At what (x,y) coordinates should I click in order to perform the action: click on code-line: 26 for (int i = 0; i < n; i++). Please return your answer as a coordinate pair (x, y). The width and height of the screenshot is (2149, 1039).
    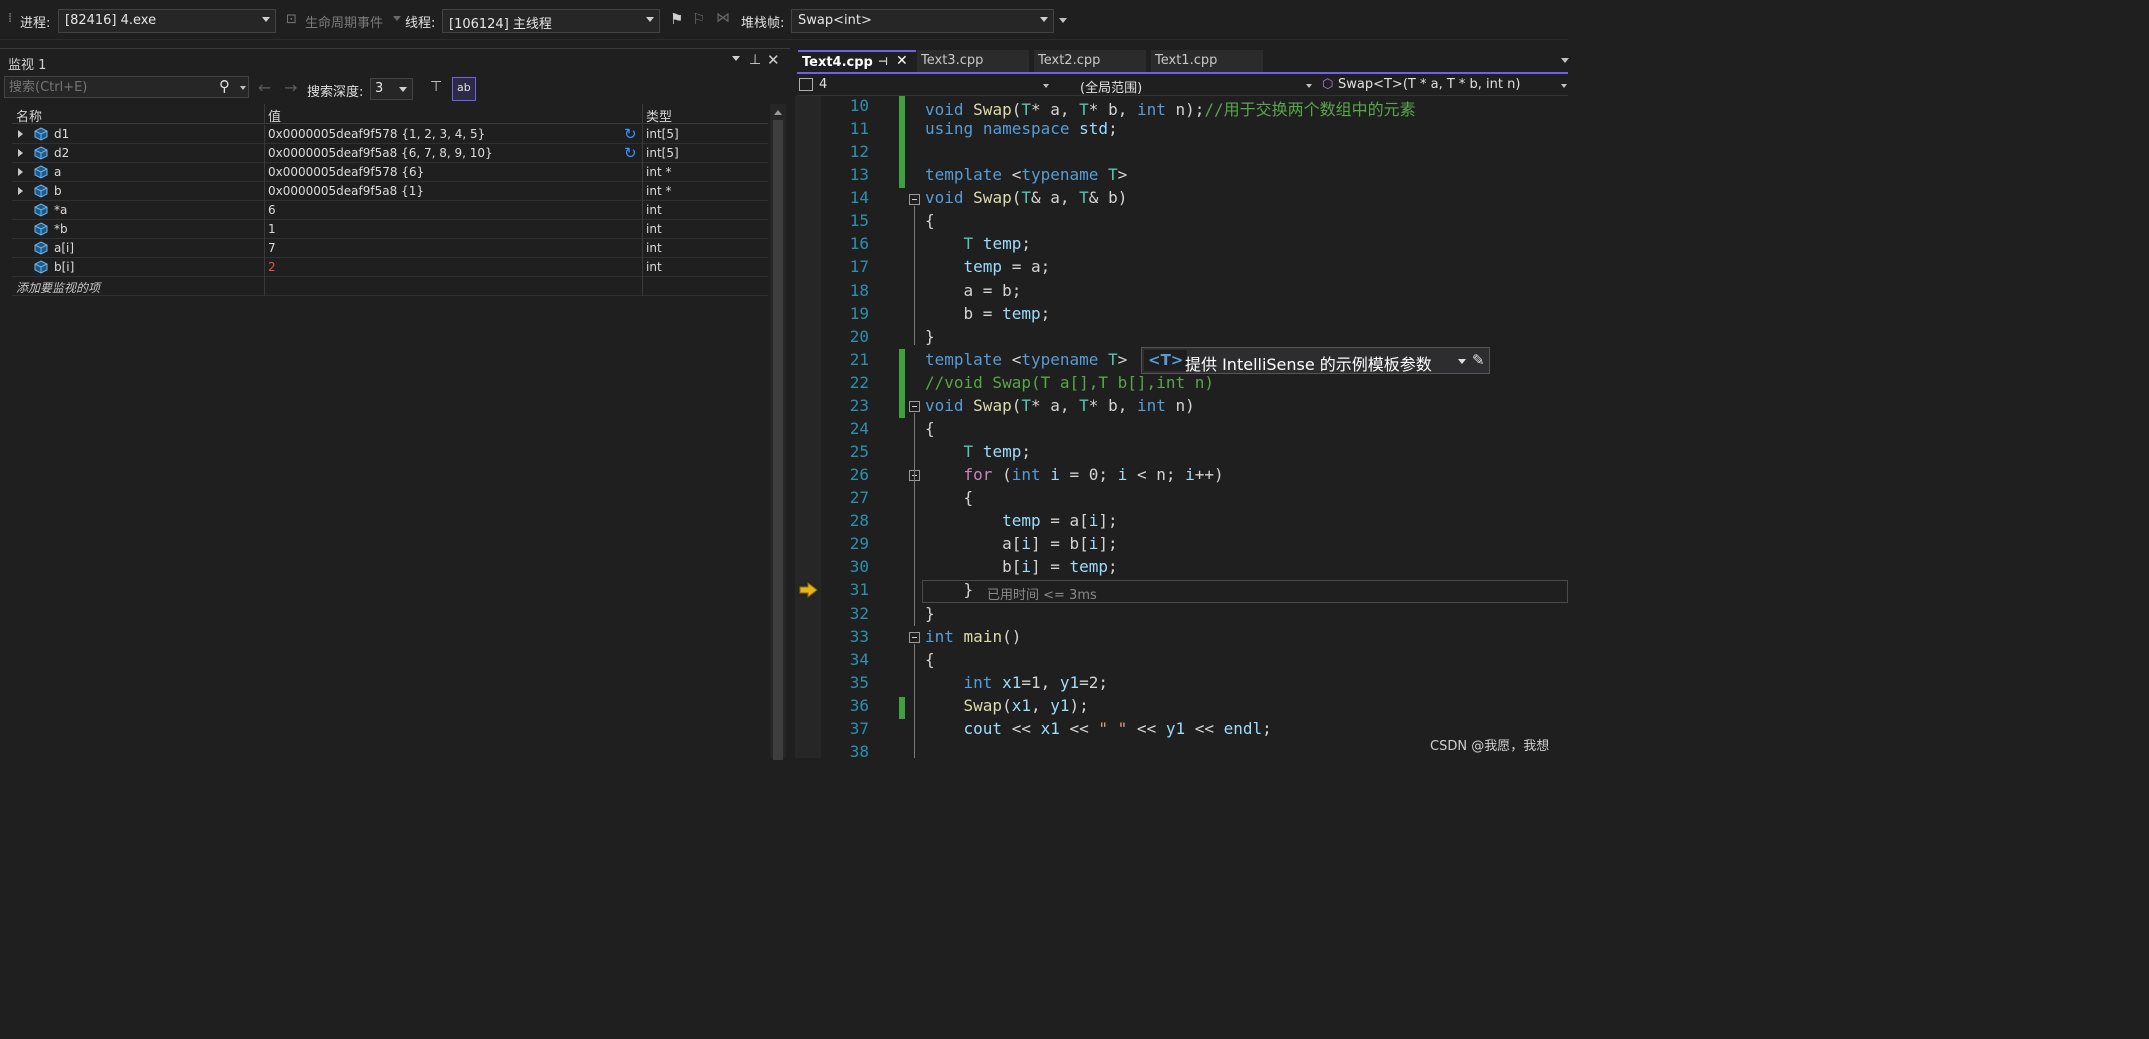
    Looking at the image, I should click on (1181, 476).